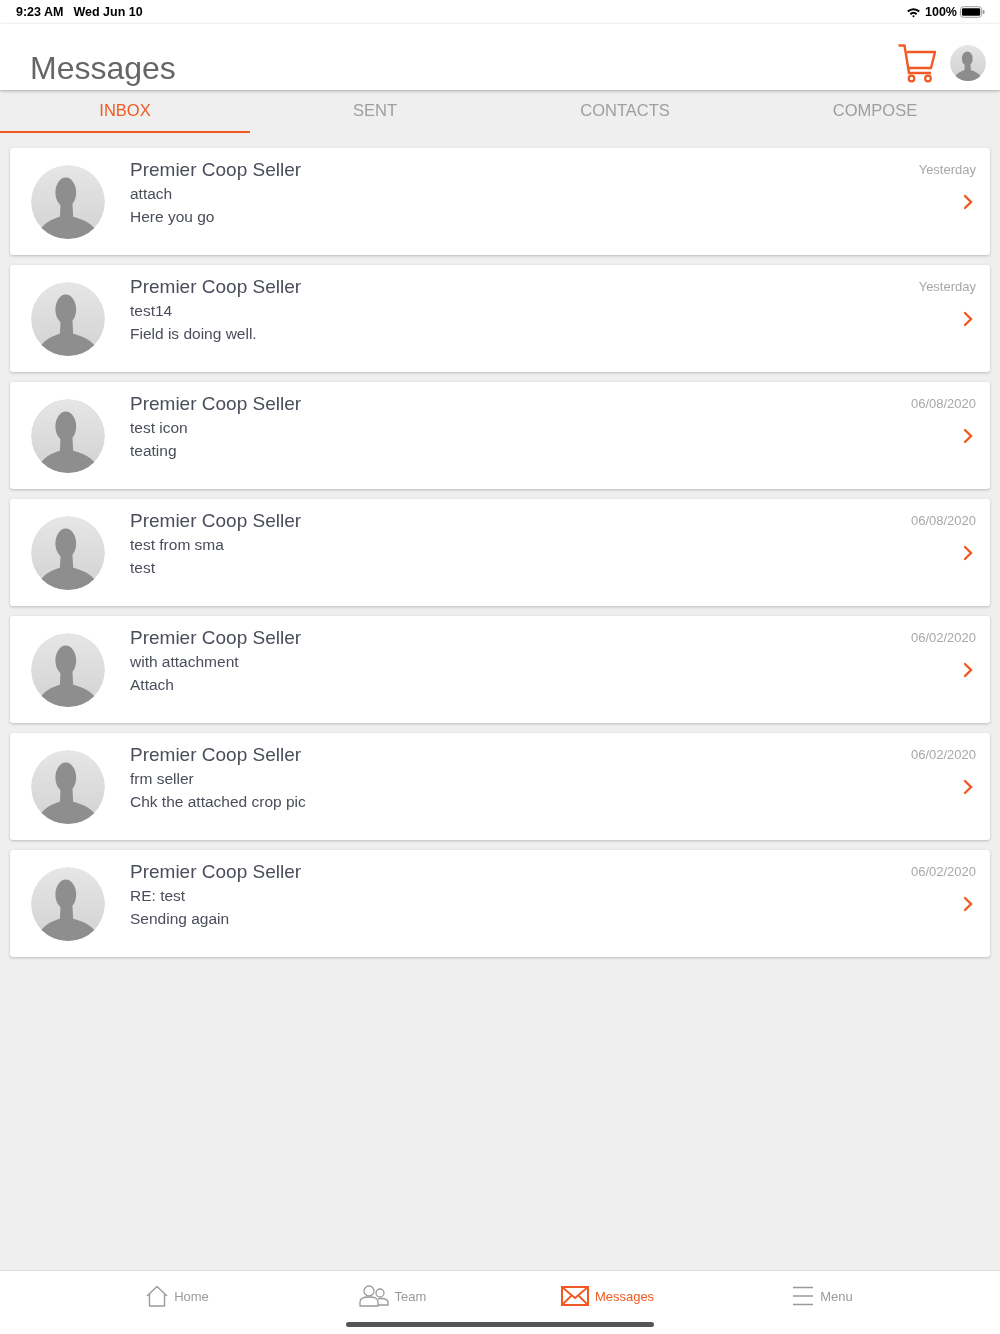 The width and height of the screenshot is (1000, 1334). What do you see at coordinates (500, 552) in the screenshot?
I see `message-card: Premier Coop Seller test from sma test 06/08/2020` at bounding box center [500, 552].